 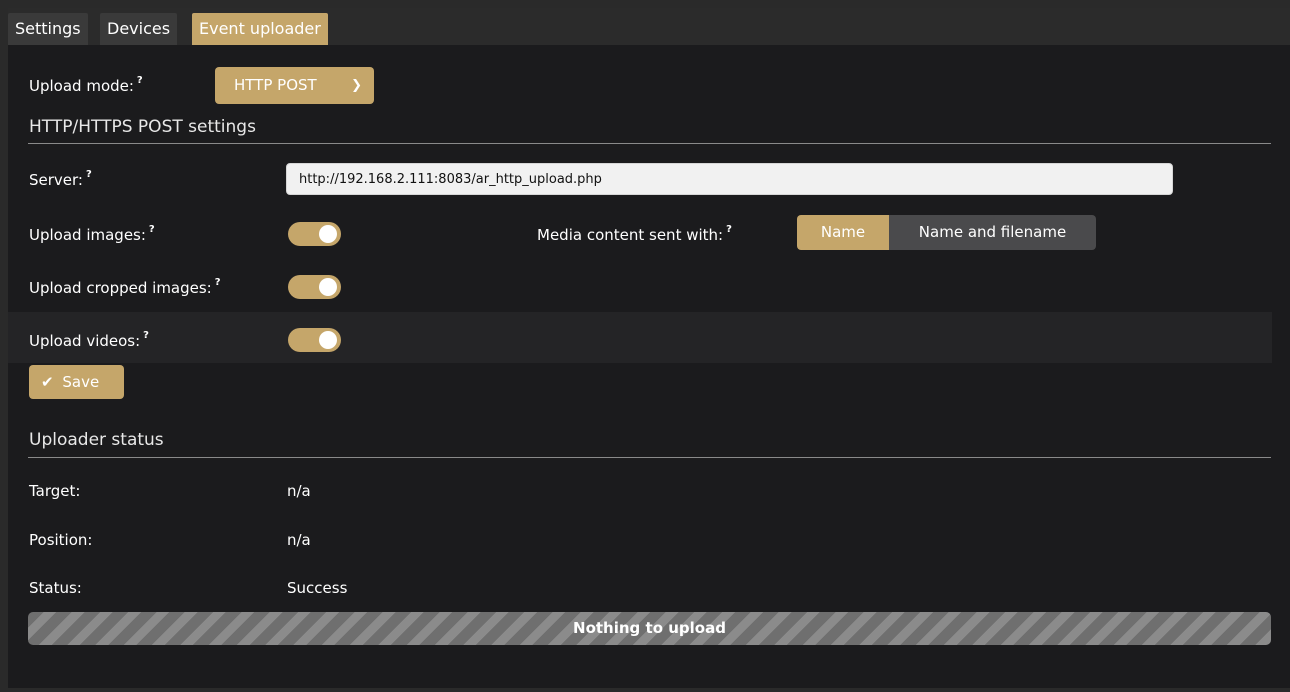 What do you see at coordinates (299, 540) in the screenshot?
I see `position-value: n/a` at bounding box center [299, 540].